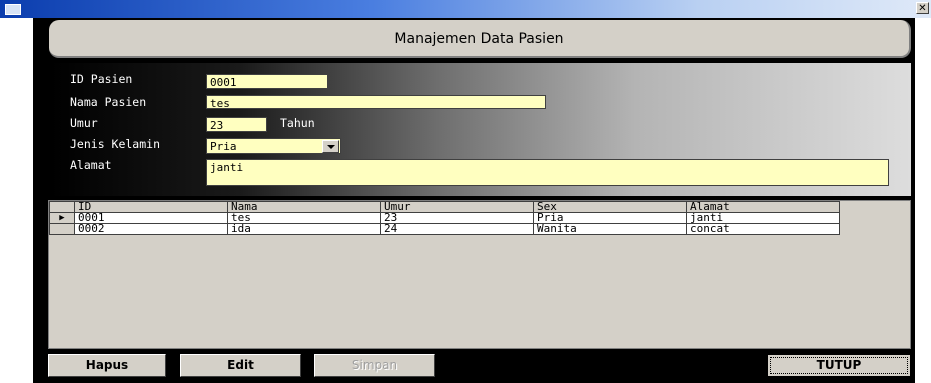 This screenshot has height=383, width=931. I want to click on title-bar, so click(465, 9).